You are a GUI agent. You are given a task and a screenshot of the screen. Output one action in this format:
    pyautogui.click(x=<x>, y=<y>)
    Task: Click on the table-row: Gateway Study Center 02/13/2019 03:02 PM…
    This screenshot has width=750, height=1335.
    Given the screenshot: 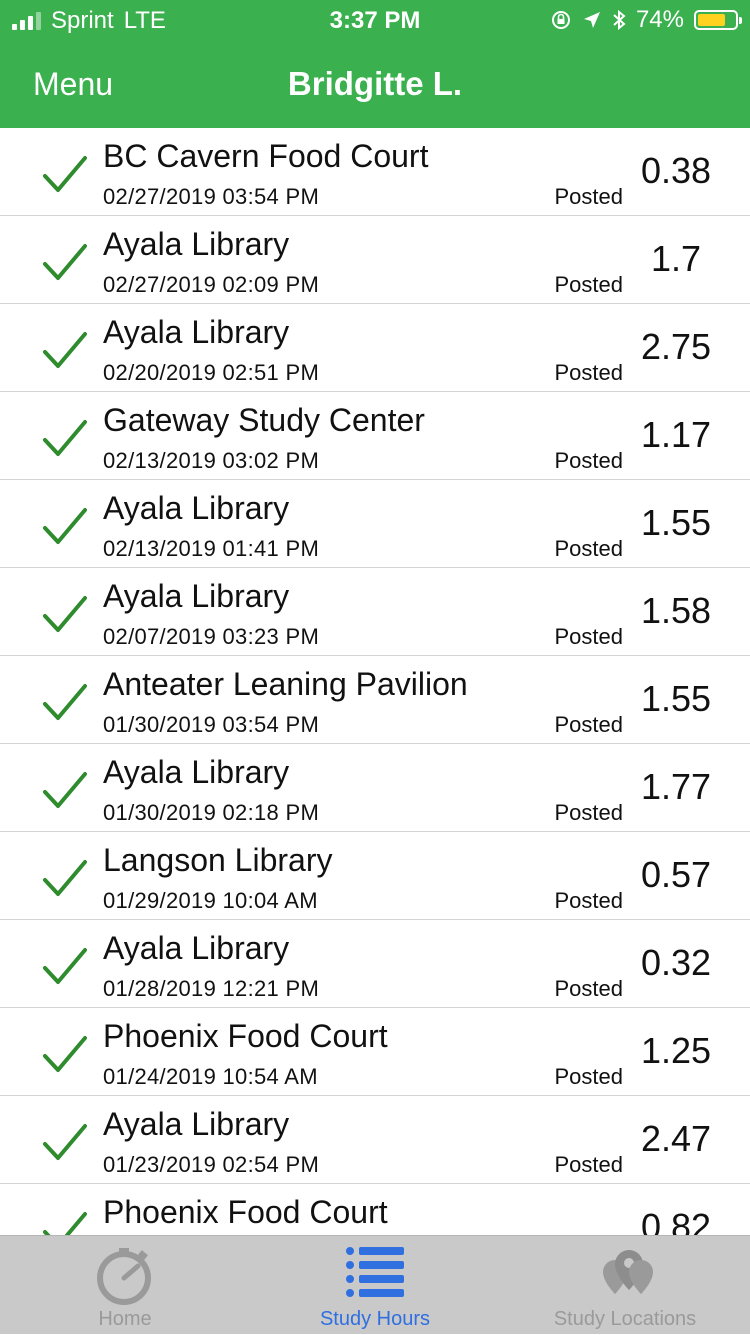 What is the action you would take?
    pyautogui.click(x=375, y=436)
    